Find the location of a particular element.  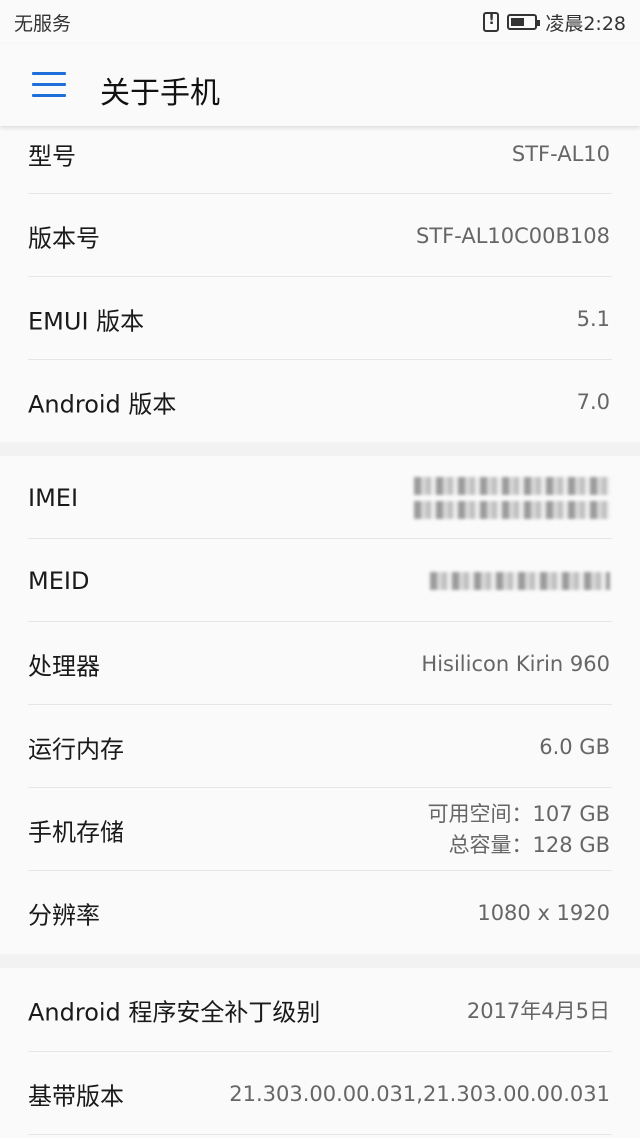

storage-total: 总容量：128 GB is located at coordinates (529, 844).